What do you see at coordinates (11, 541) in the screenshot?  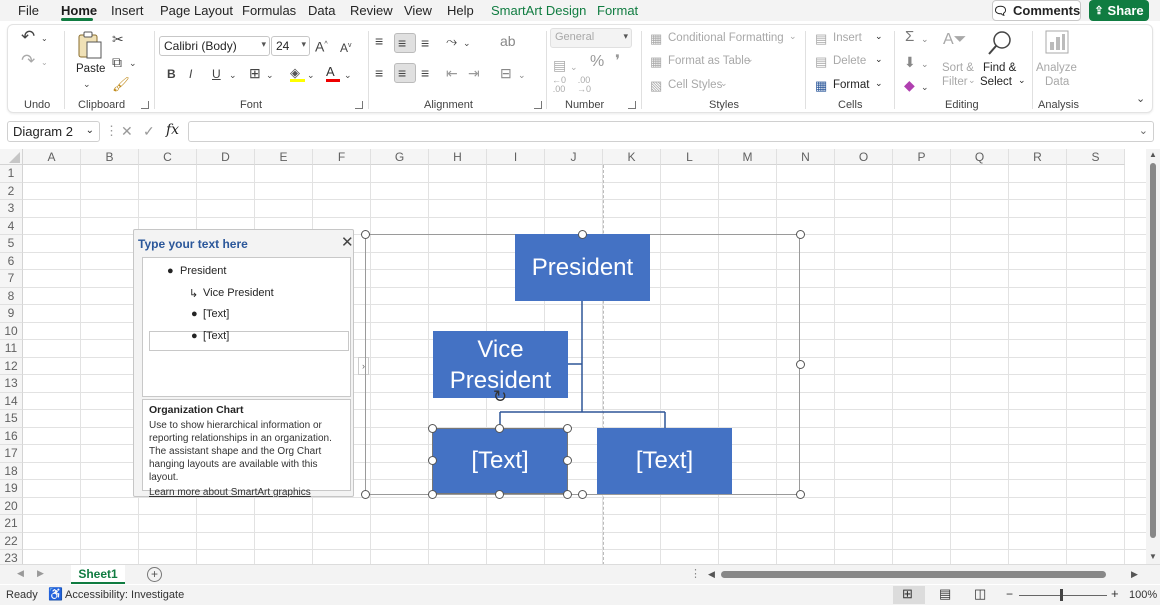 I see `row-header: 22` at bounding box center [11, 541].